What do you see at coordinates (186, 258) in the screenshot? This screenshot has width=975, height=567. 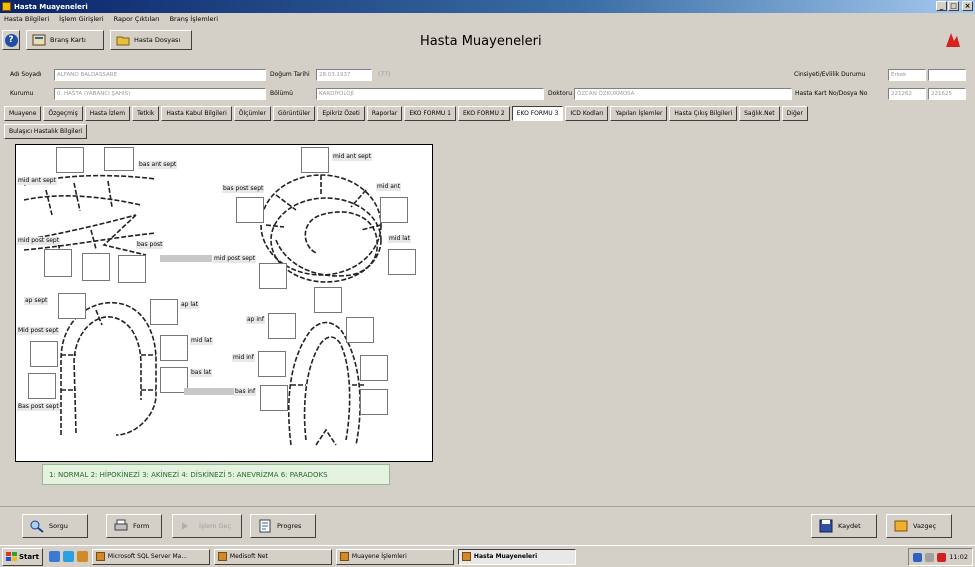 I see `segment-bar-bas-post` at bounding box center [186, 258].